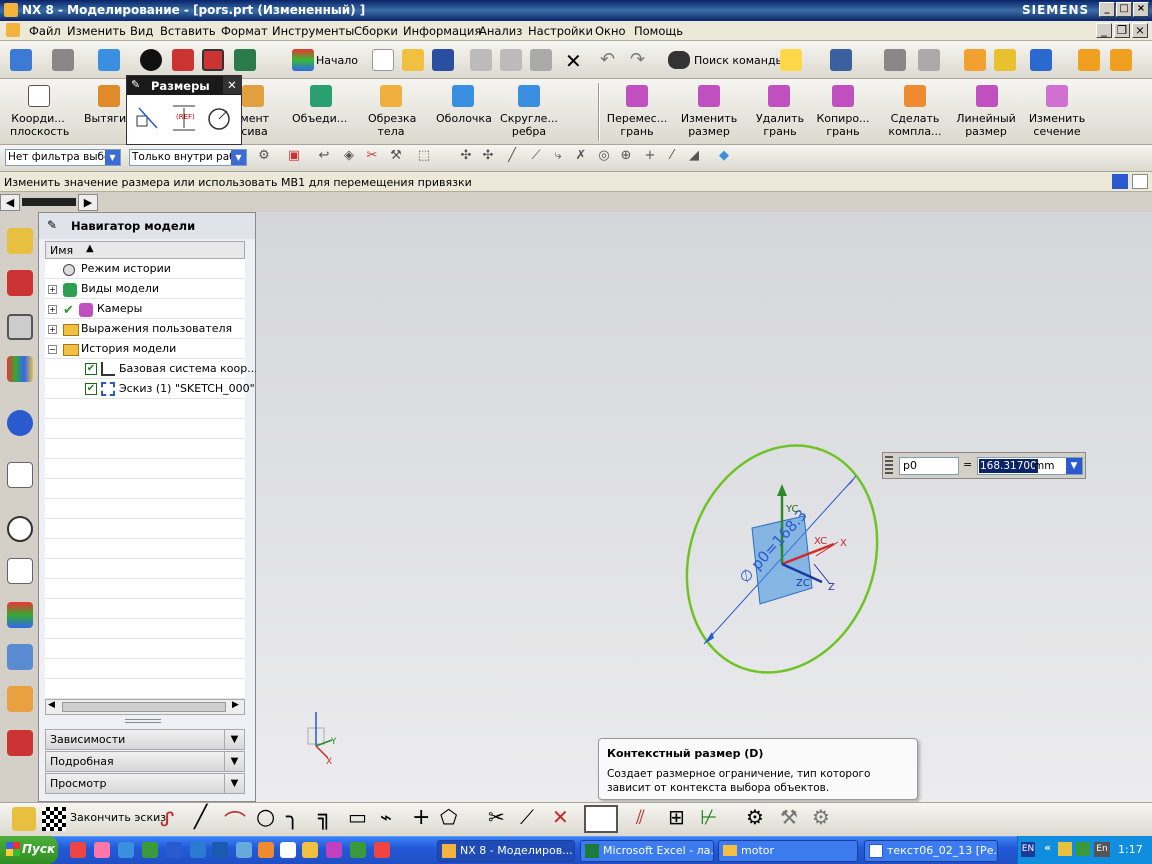 The height and width of the screenshot is (864, 1152). I want to click on menu-information: Информация, so click(442, 31).